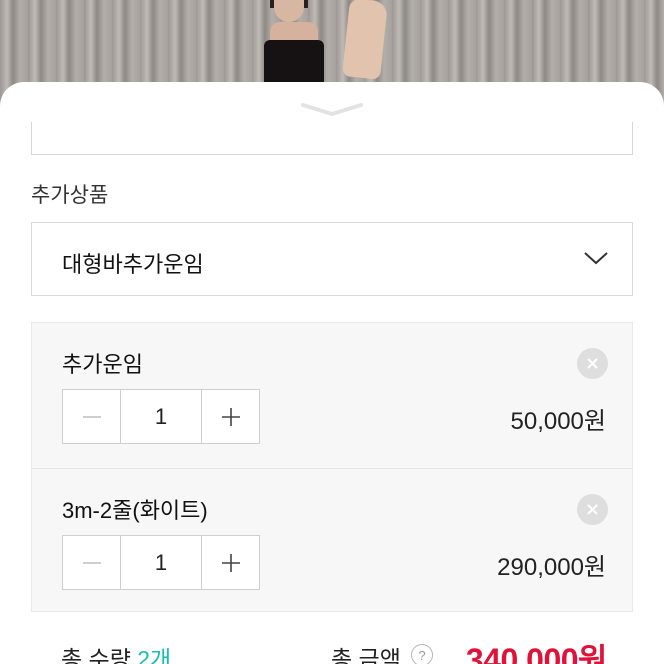 Image resolution: width=664 pixels, height=664 pixels. What do you see at coordinates (332, 259) in the screenshot?
I see `additional-product-select: 대형바추가운임` at bounding box center [332, 259].